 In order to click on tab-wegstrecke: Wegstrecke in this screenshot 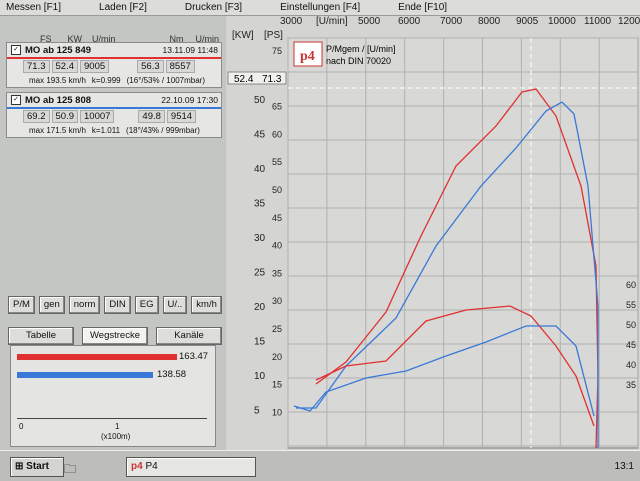, I will do `click(115, 336)`.